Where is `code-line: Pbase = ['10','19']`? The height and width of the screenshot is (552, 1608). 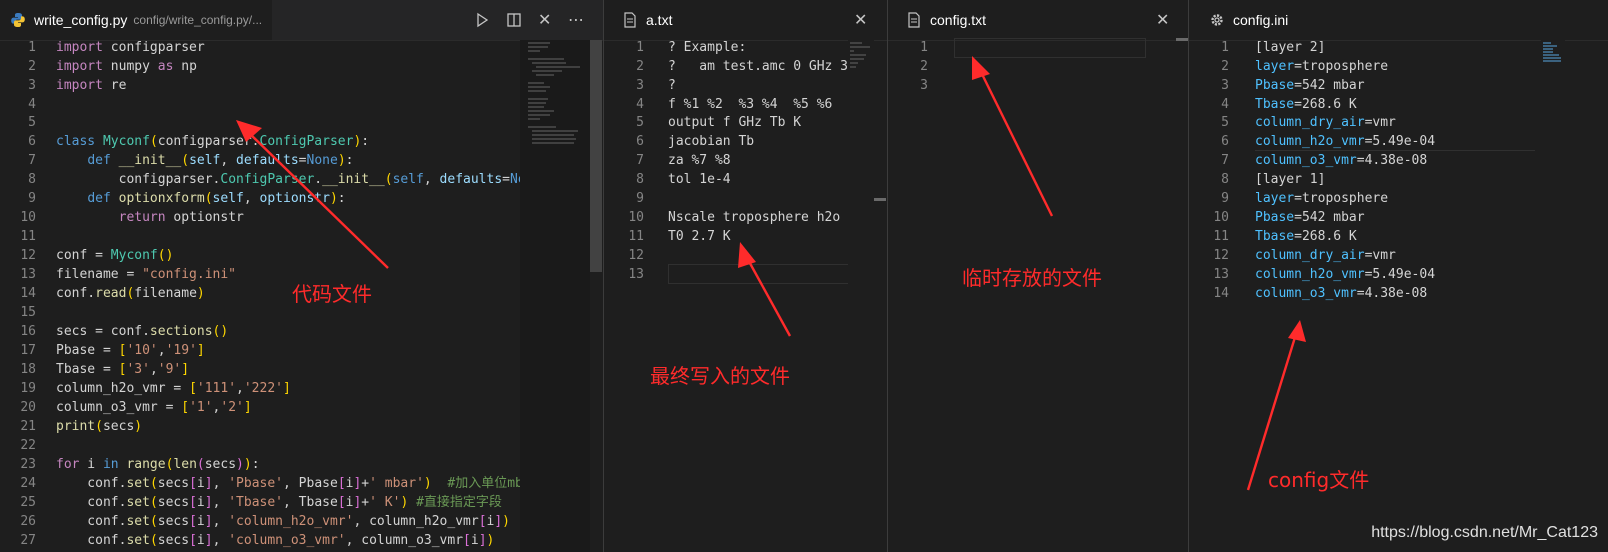 code-line: Pbase = ['10','19'] is located at coordinates (130, 350).